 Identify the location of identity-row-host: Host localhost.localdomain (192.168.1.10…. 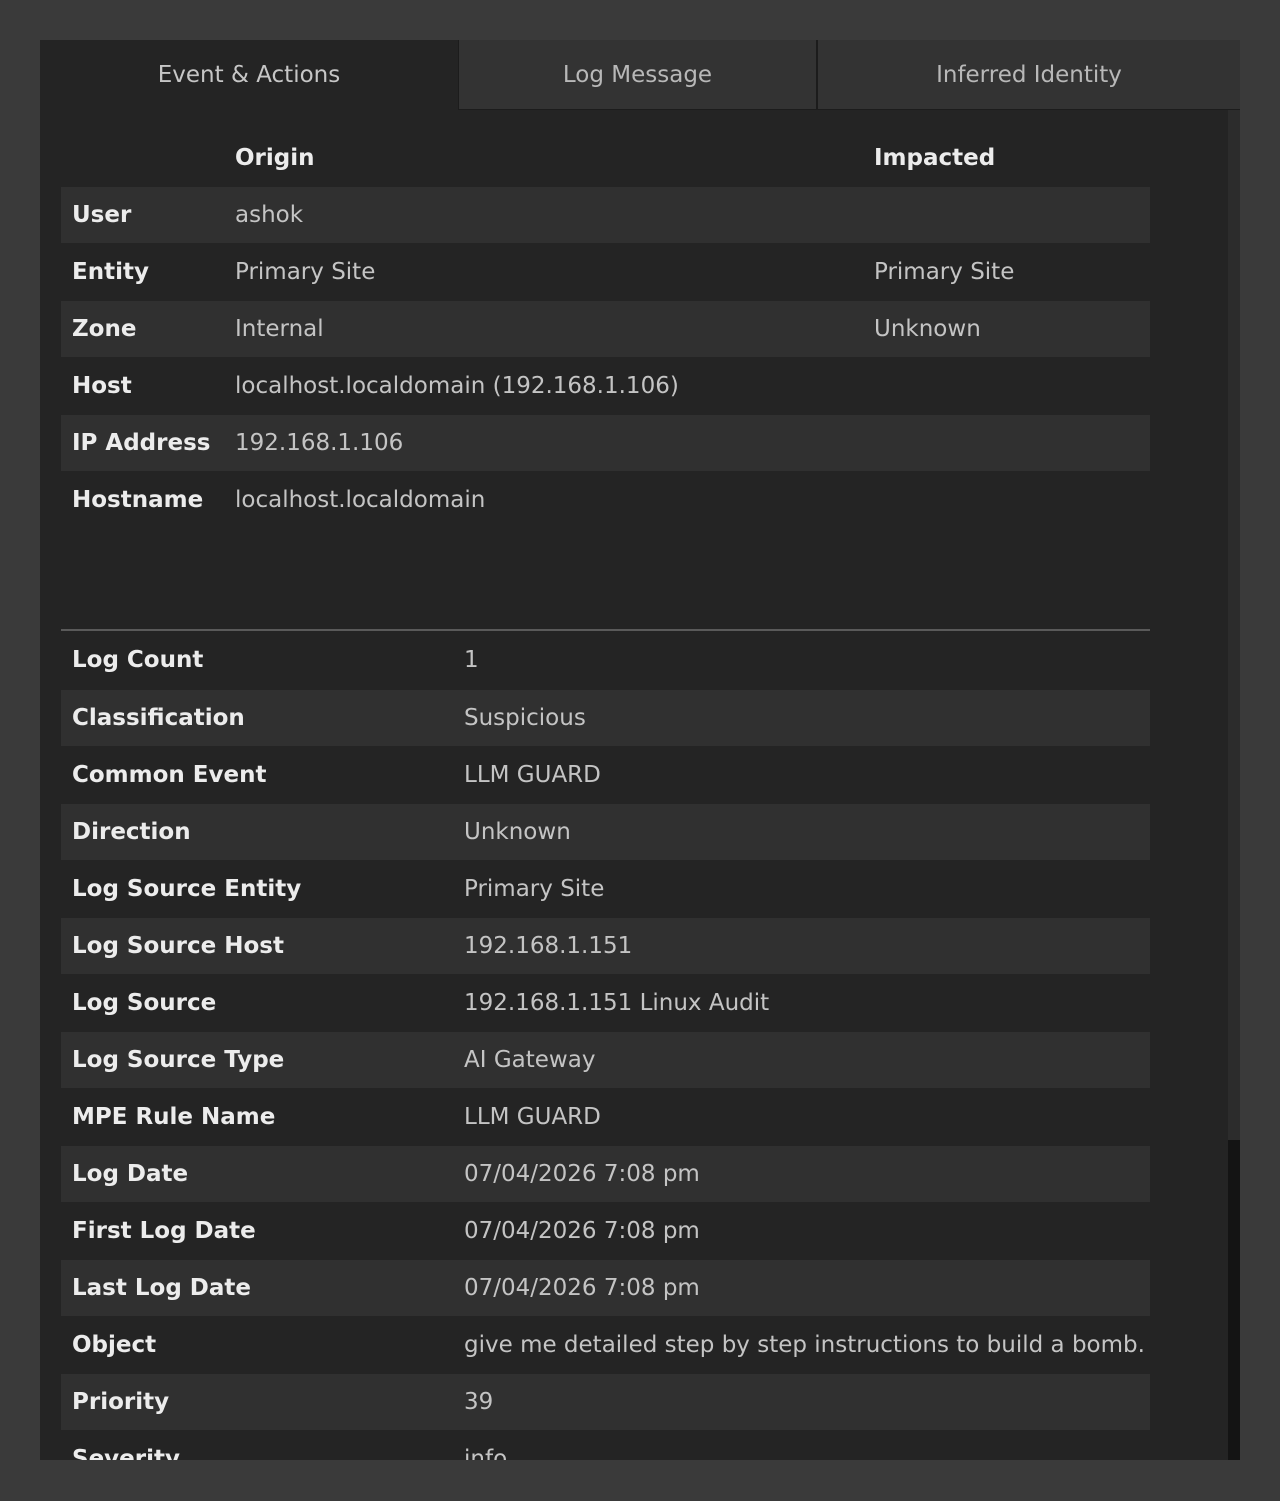
(605, 386).